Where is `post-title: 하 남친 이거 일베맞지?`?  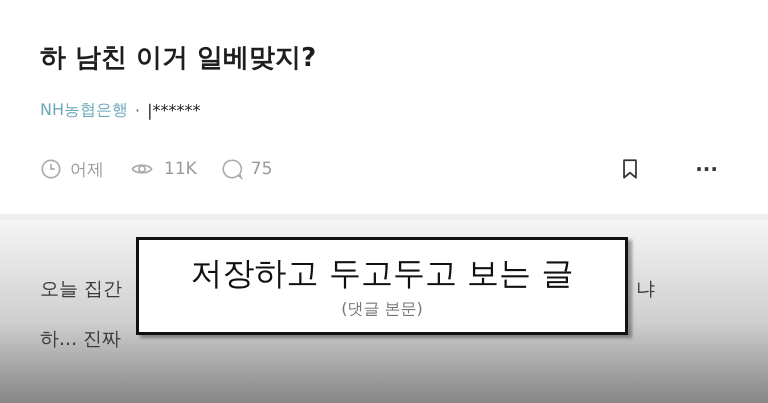 post-title: 하 남친 이거 일베맞지? is located at coordinates (179, 58).